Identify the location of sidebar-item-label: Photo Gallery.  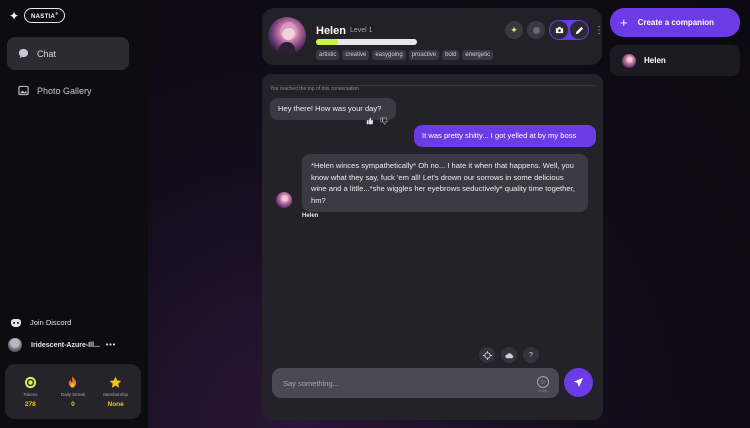
(64, 90).